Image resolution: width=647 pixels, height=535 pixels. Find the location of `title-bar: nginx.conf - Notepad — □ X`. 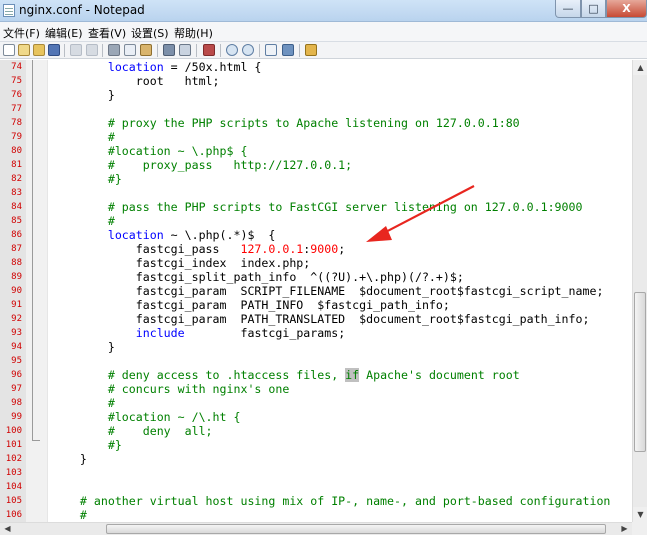

title-bar: nginx.conf - Notepad — □ X is located at coordinates (323, 11).